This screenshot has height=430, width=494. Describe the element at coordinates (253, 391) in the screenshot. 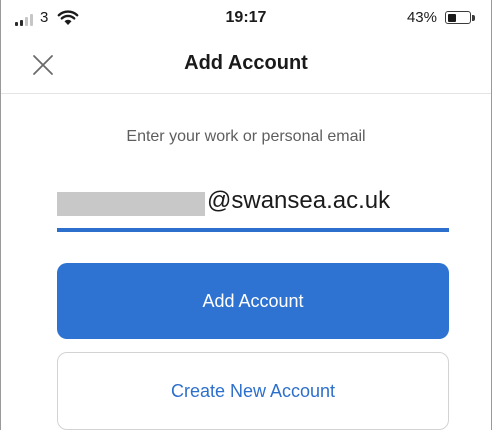

I see `create-new-account-button: Create New Account` at that location.